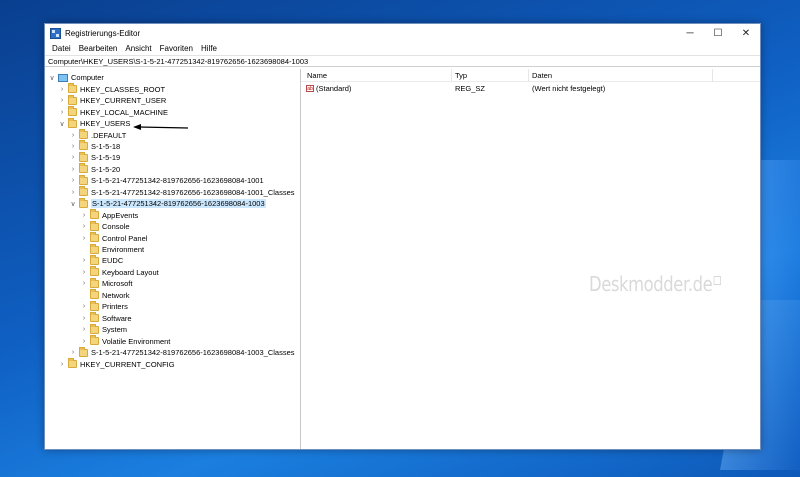  Describe the element at coordinates (160, 127) in the screenshot. I see `annotation-arrow` at that location.